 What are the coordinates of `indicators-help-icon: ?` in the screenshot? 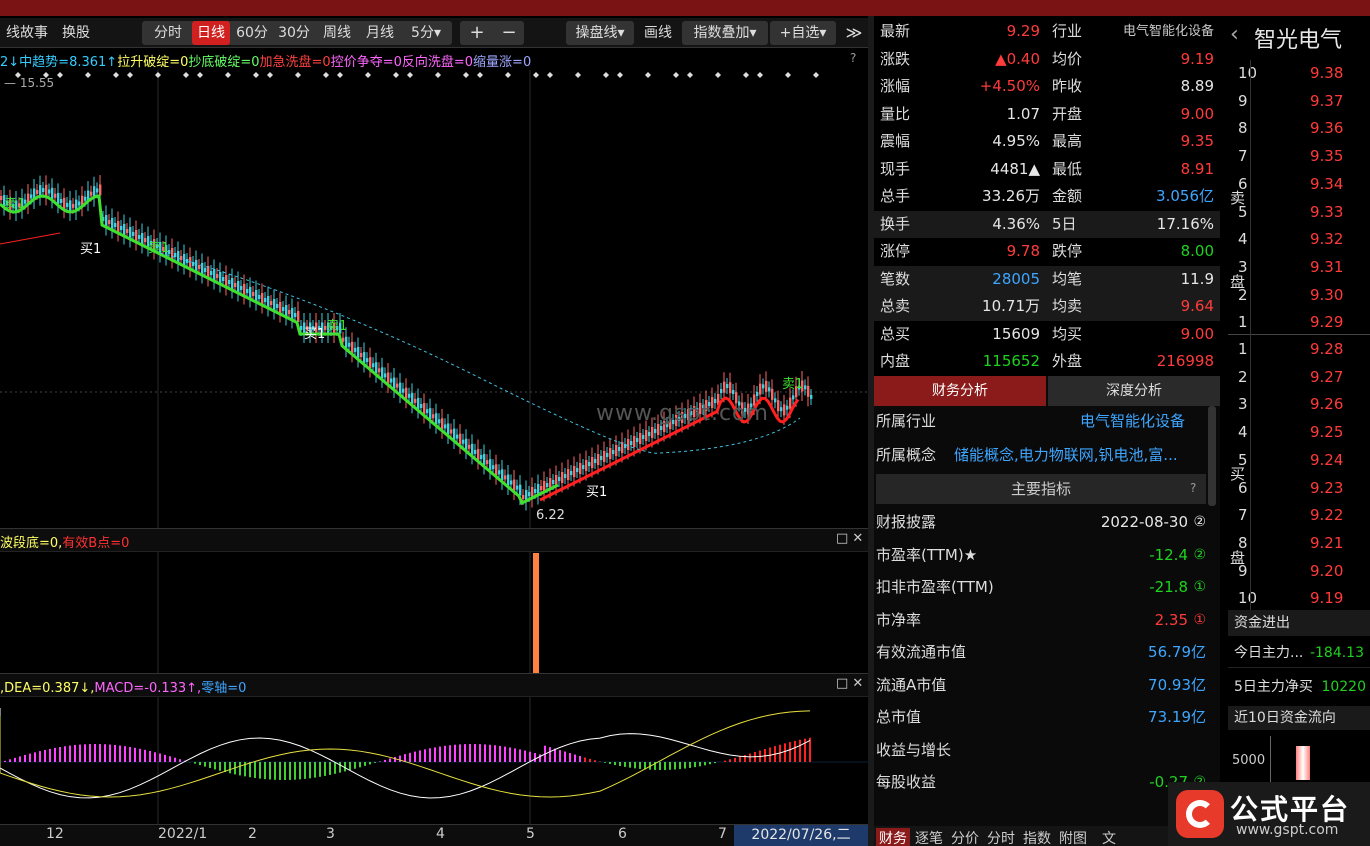 It's located at (1193, 488).